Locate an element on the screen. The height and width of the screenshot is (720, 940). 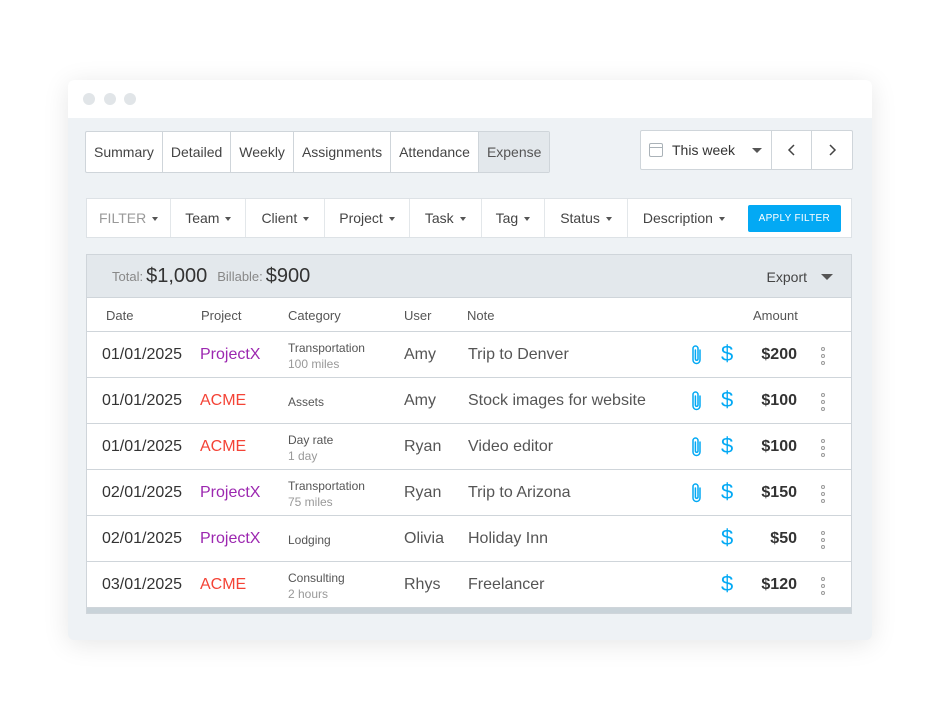
total-label: Total: is located at coordinates (128, 276).